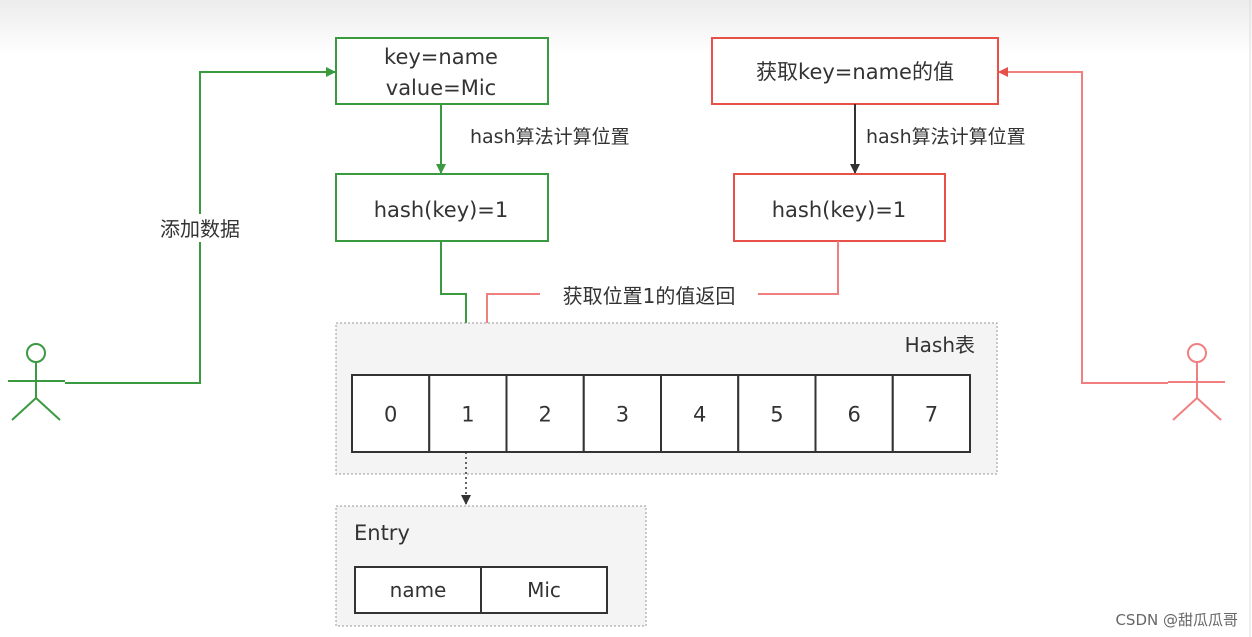  What do you see at coordinates (622, 415) in the screenshot?
I see `hash-bucket-index: 3` at bounding box center [622, 415].